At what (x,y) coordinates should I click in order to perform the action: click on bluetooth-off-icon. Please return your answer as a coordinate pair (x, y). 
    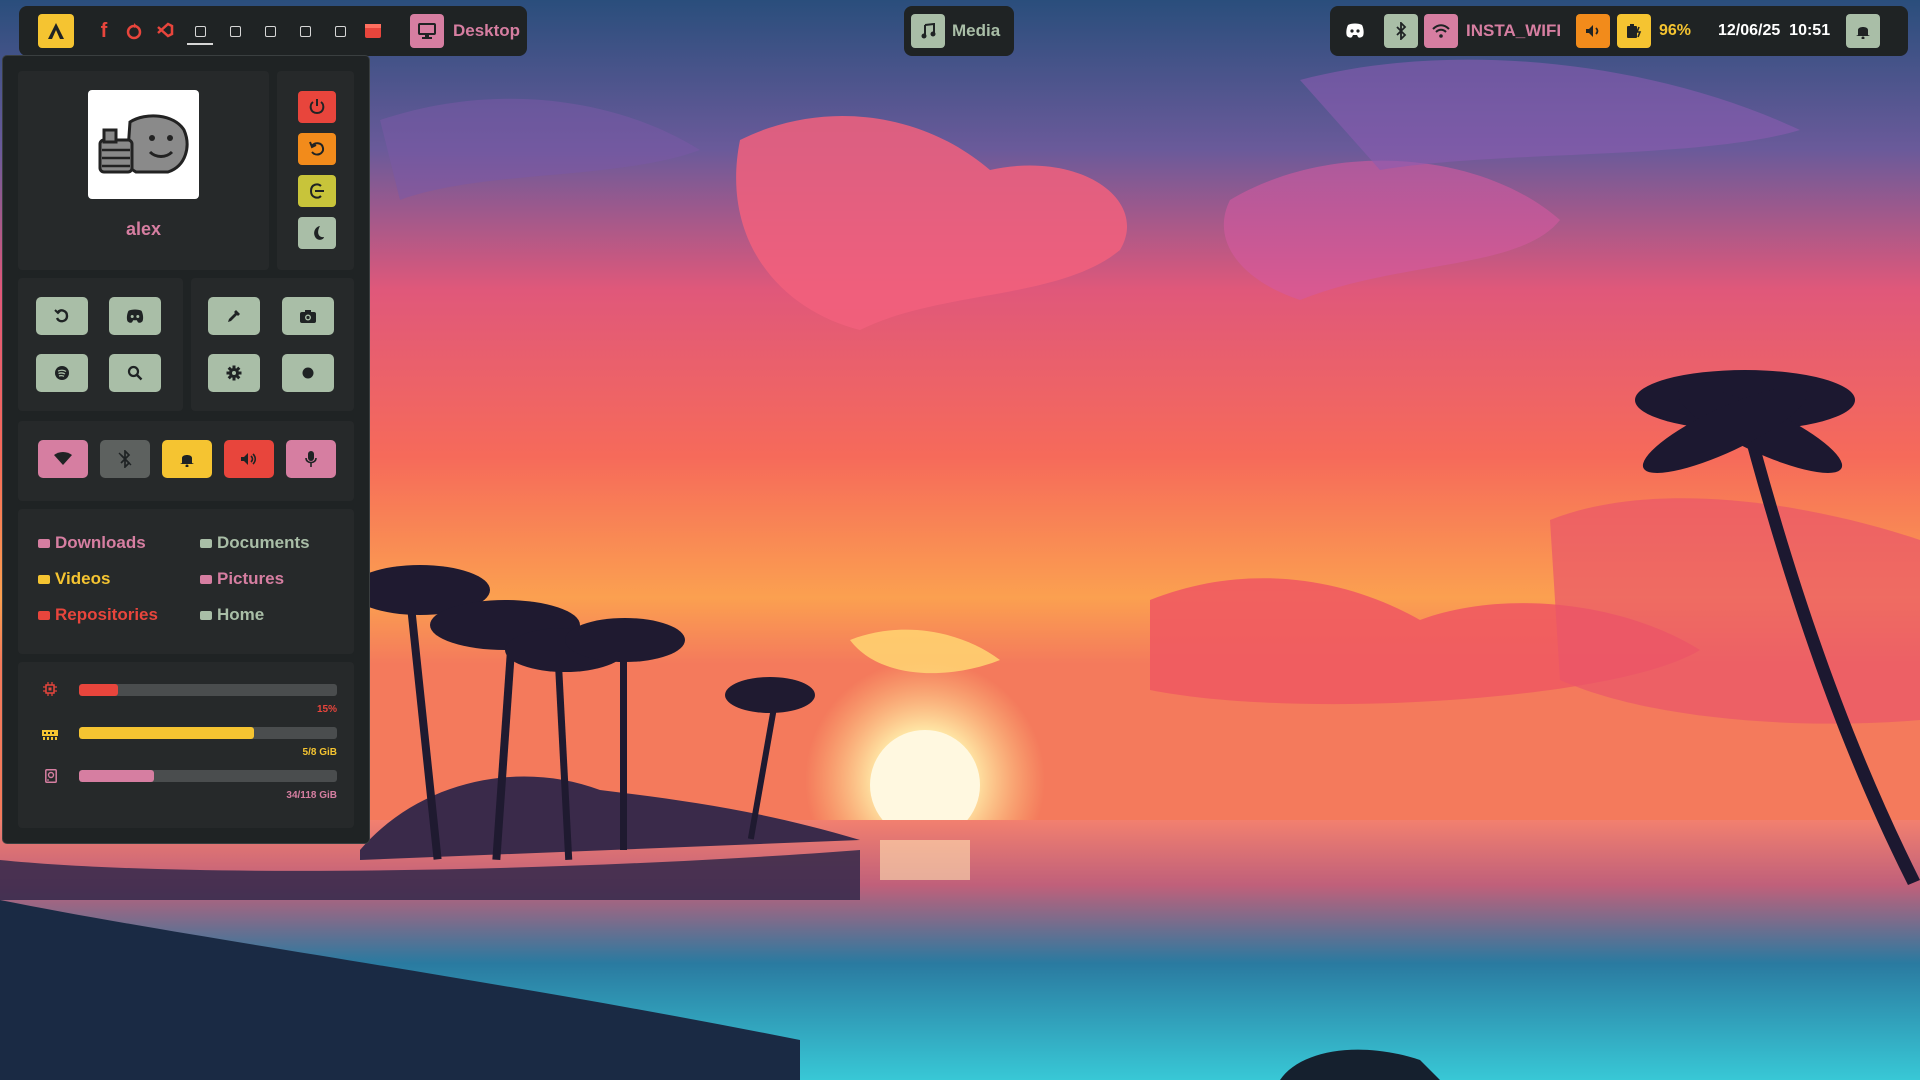
    Looking at the image, I should click on (125, 459).